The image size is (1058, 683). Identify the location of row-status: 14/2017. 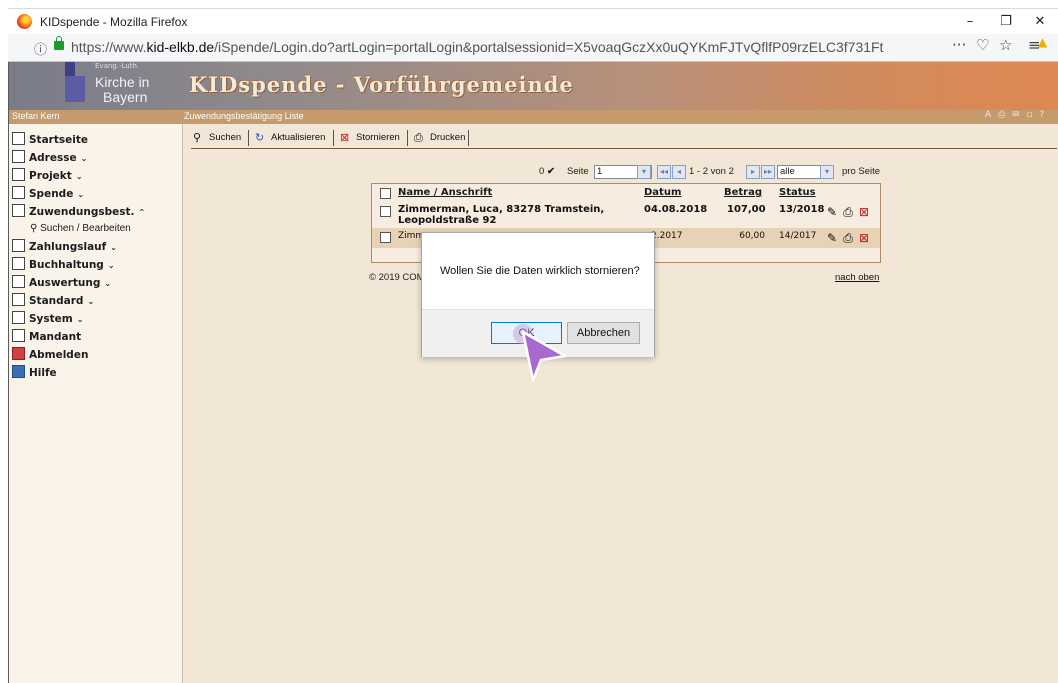
(798, 236).